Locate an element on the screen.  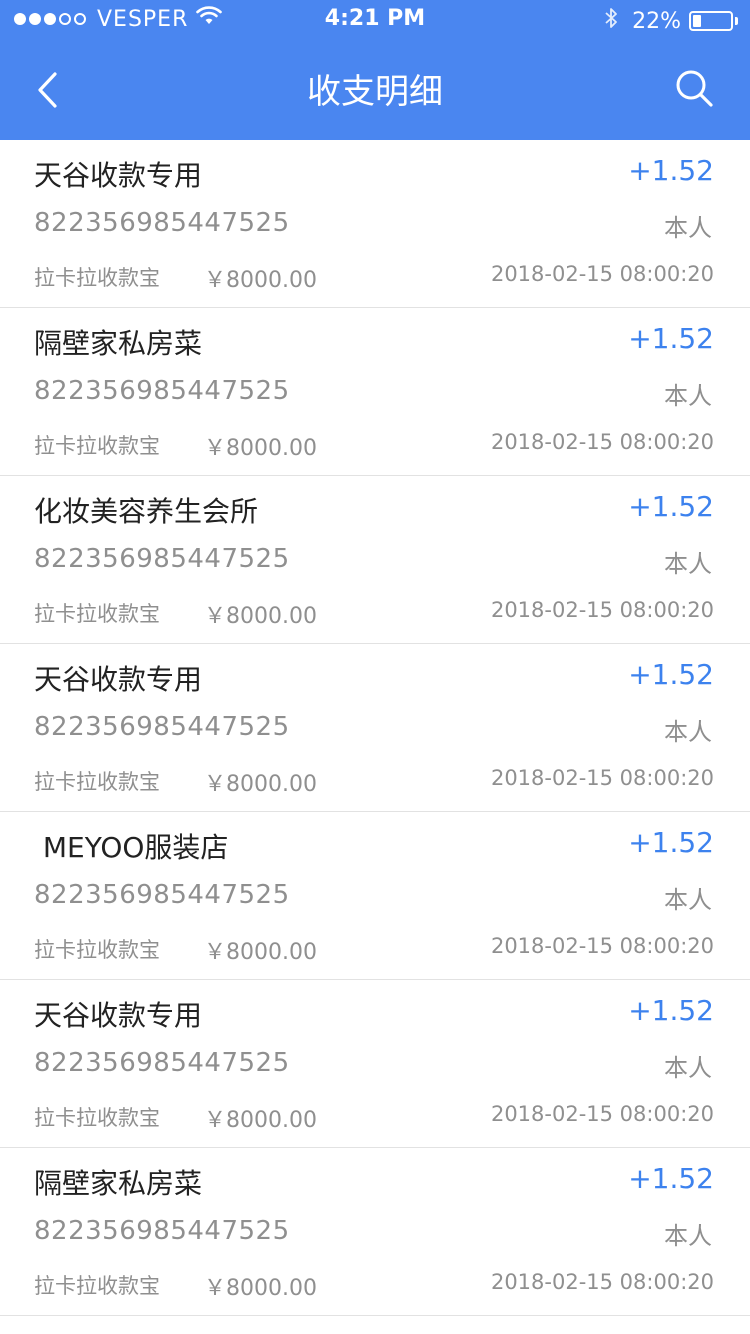
battery-group: 22% is located at coordinates (671, 21).